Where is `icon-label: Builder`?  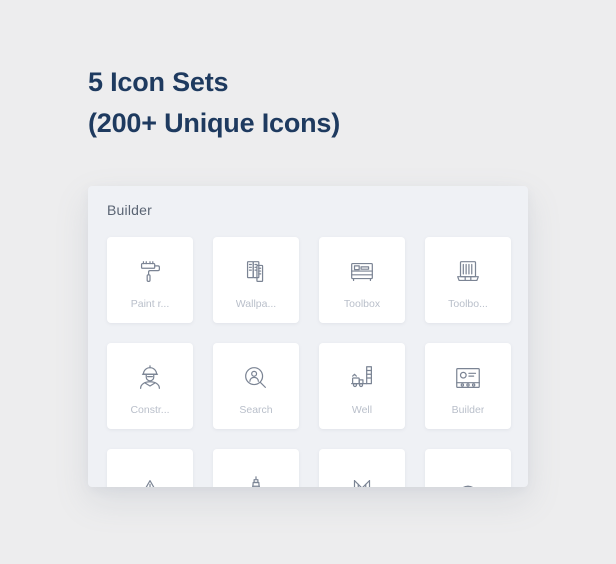
icon-label: Builder is located at coordinates (468, 409).